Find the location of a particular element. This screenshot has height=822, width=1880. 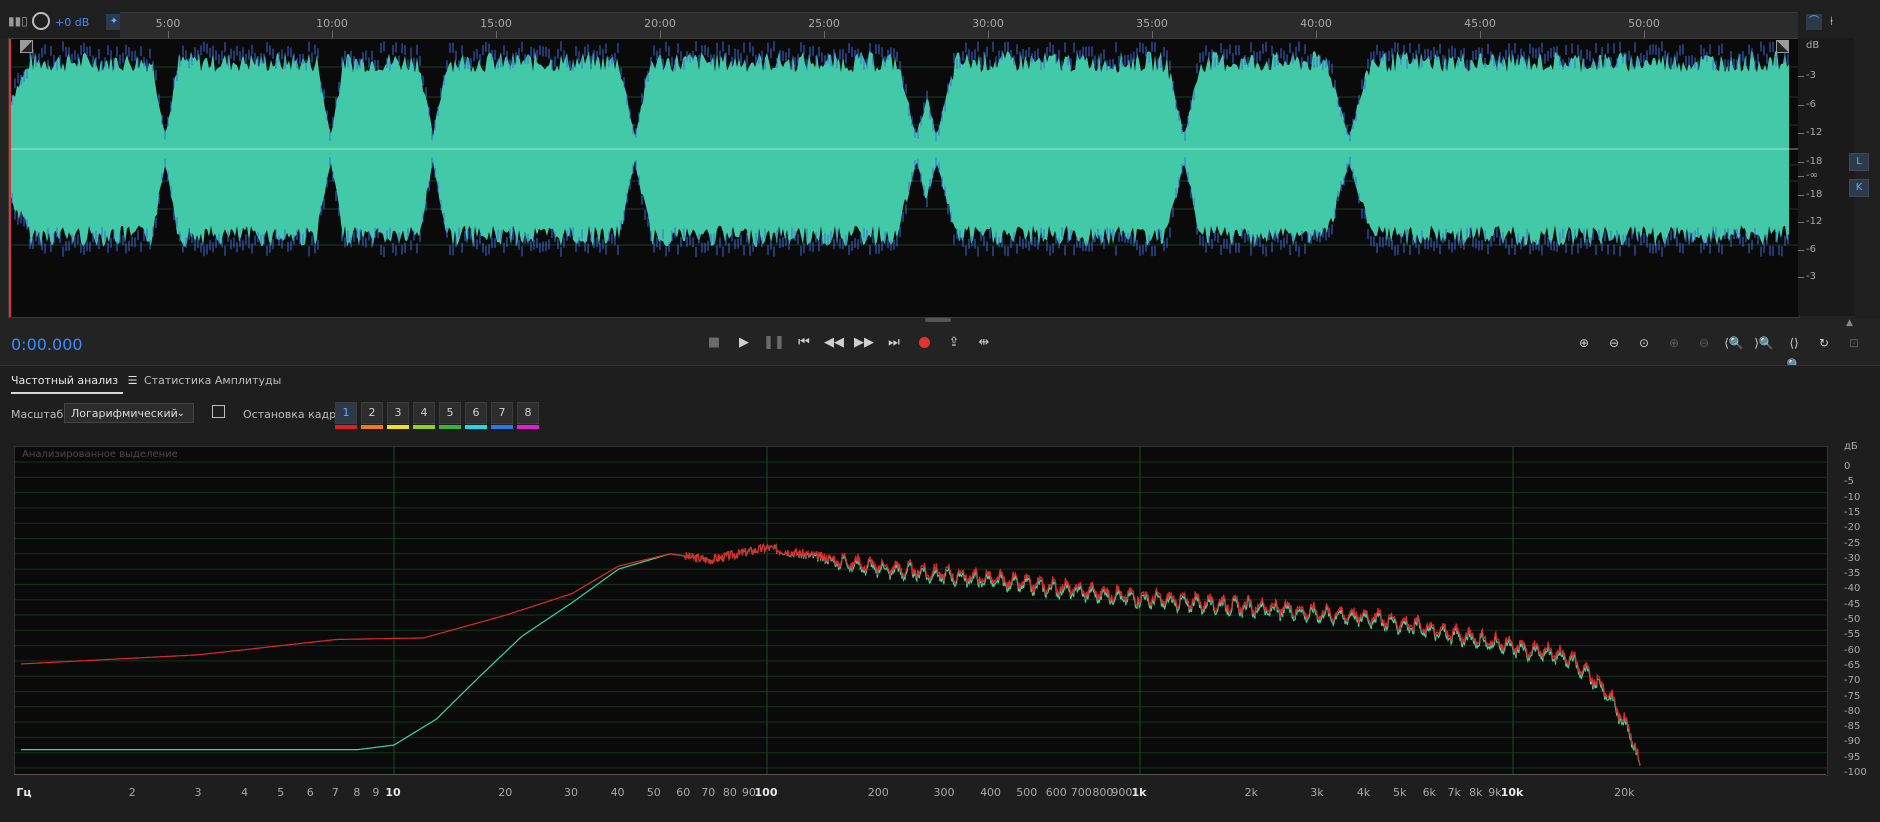

frame-hold-button-5: 5 is located at coordinates (450, 413).